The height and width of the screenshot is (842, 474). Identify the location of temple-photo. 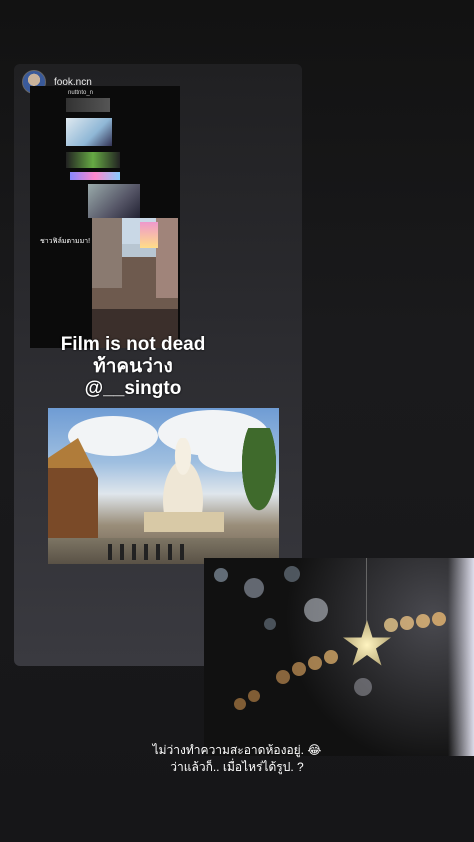
(163, 486).